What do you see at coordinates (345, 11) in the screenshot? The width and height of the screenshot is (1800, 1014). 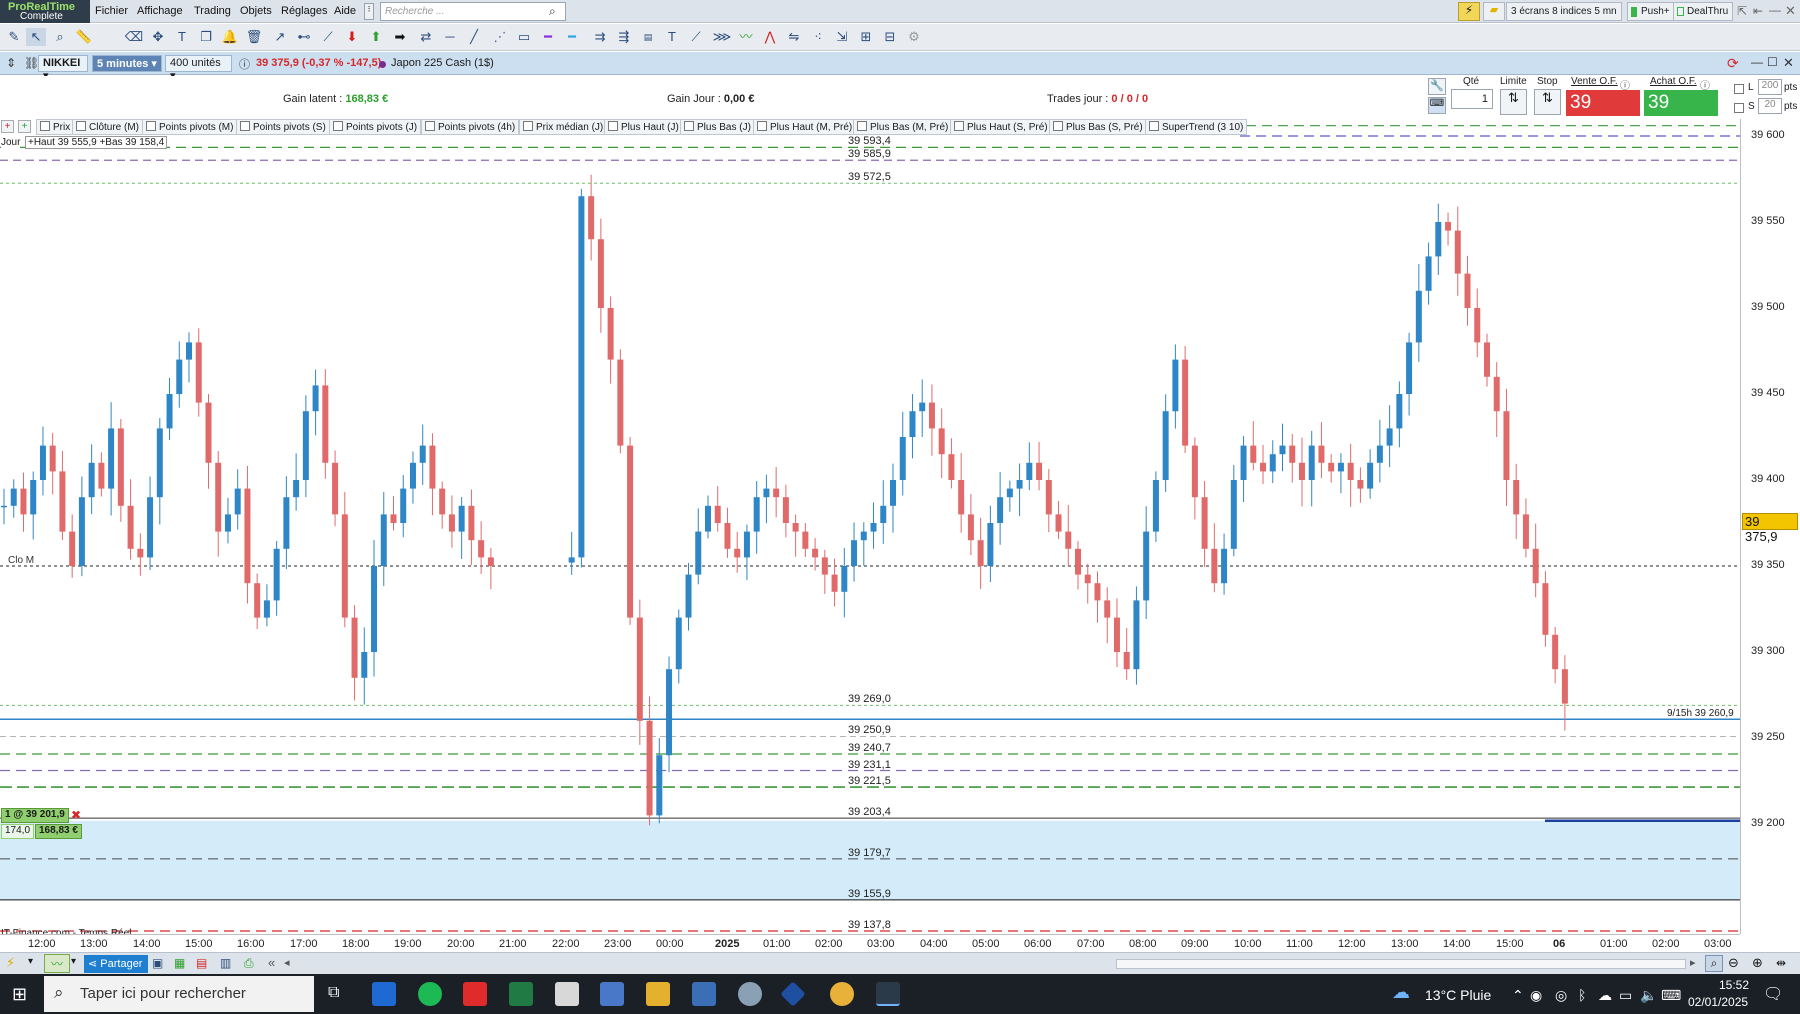 I see `menu-aide: Aide` at bounding box center [345, 11].